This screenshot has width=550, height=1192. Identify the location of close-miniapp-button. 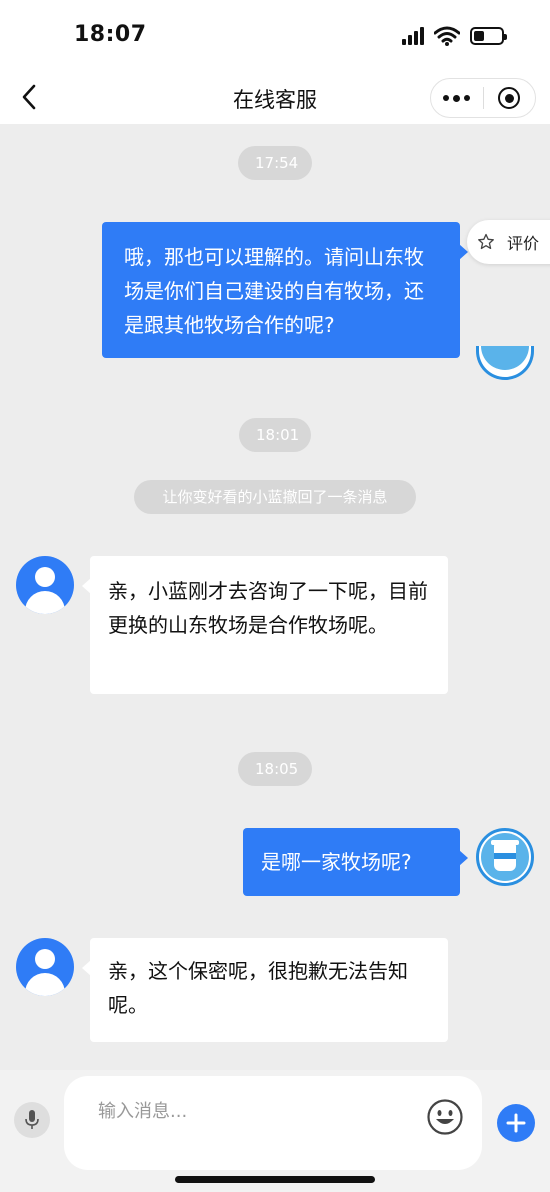
(509, 98).